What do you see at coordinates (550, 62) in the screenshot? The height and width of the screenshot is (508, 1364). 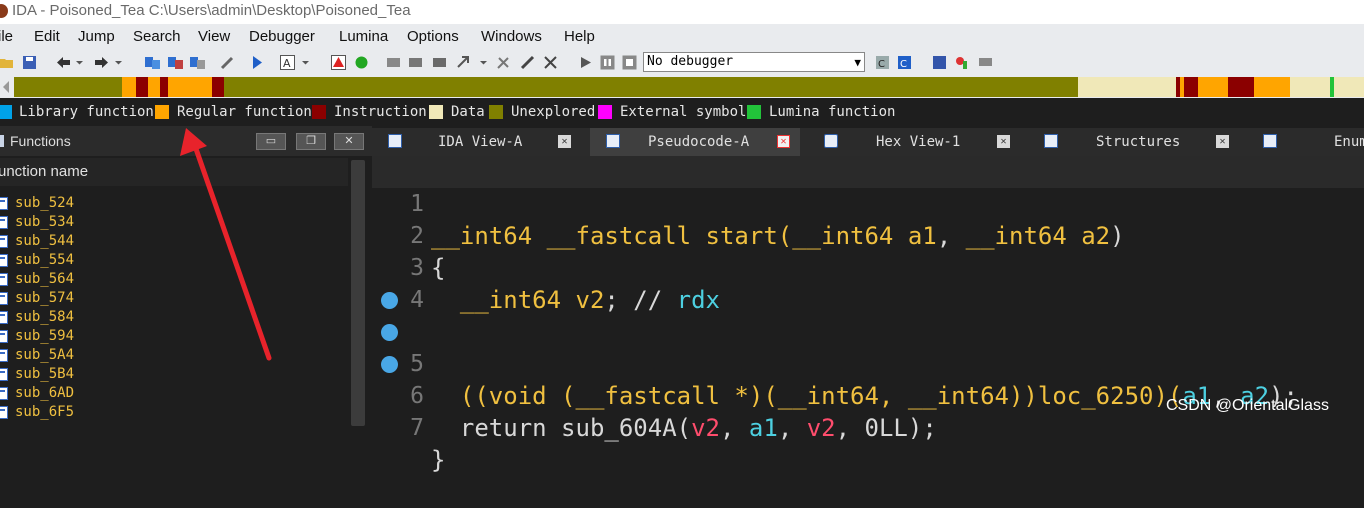 I see `close-x-icon` at bounding box center [550, 62].